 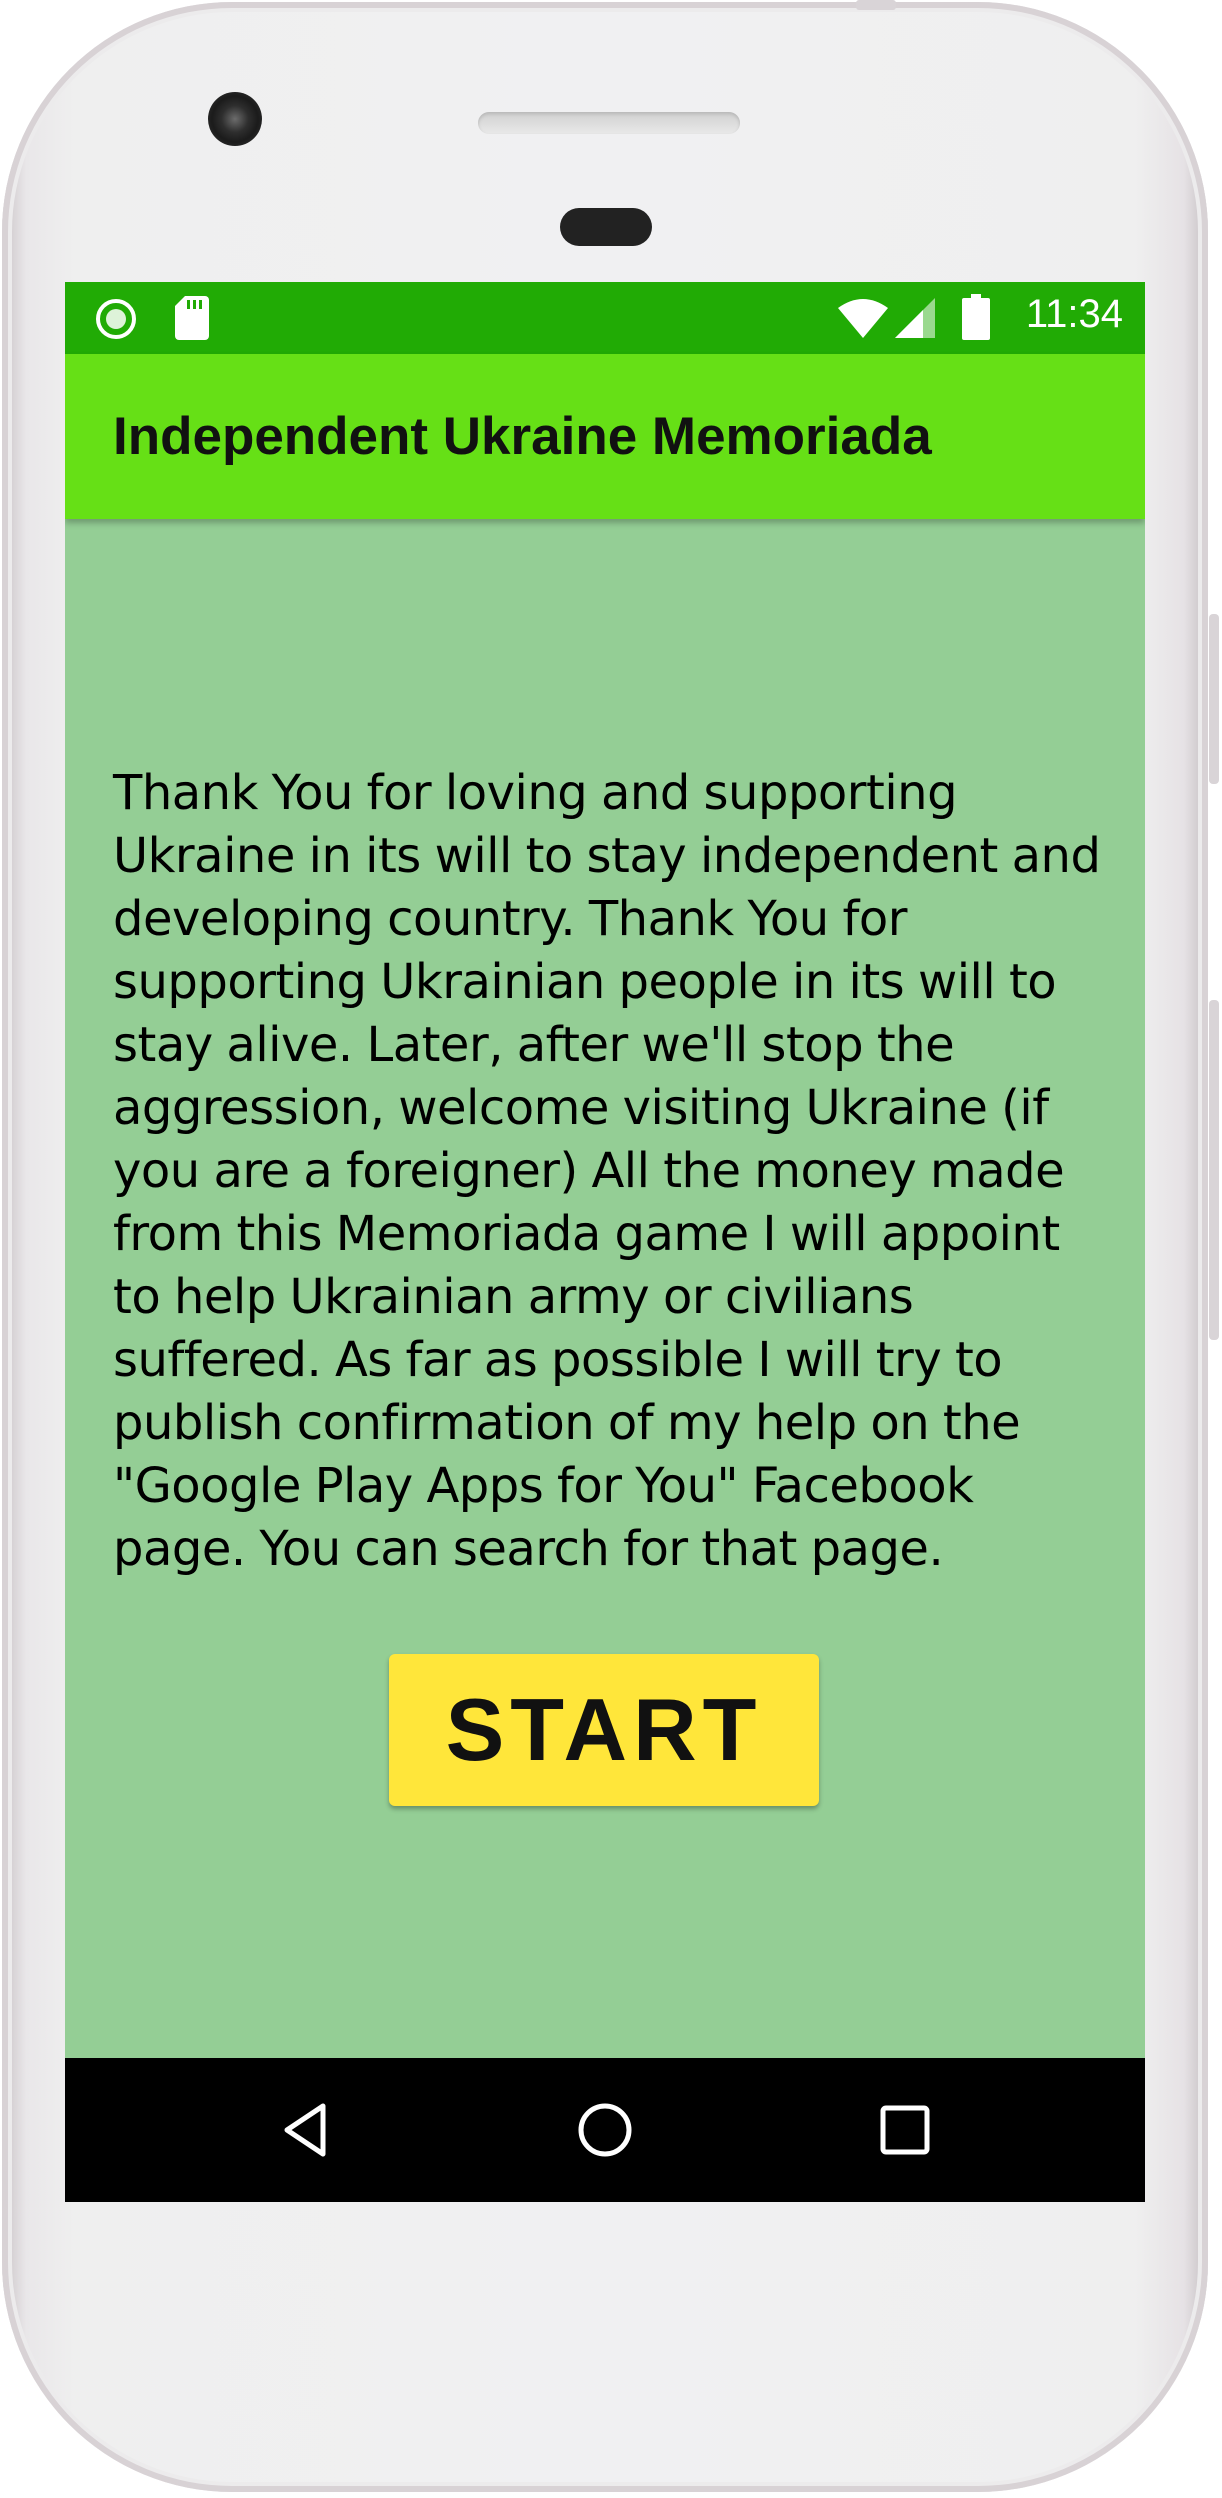 What do you see at coordinates (605, 318) in the screenshot?
I see `status-bar: 11:34` at bounding box center [605, 318].